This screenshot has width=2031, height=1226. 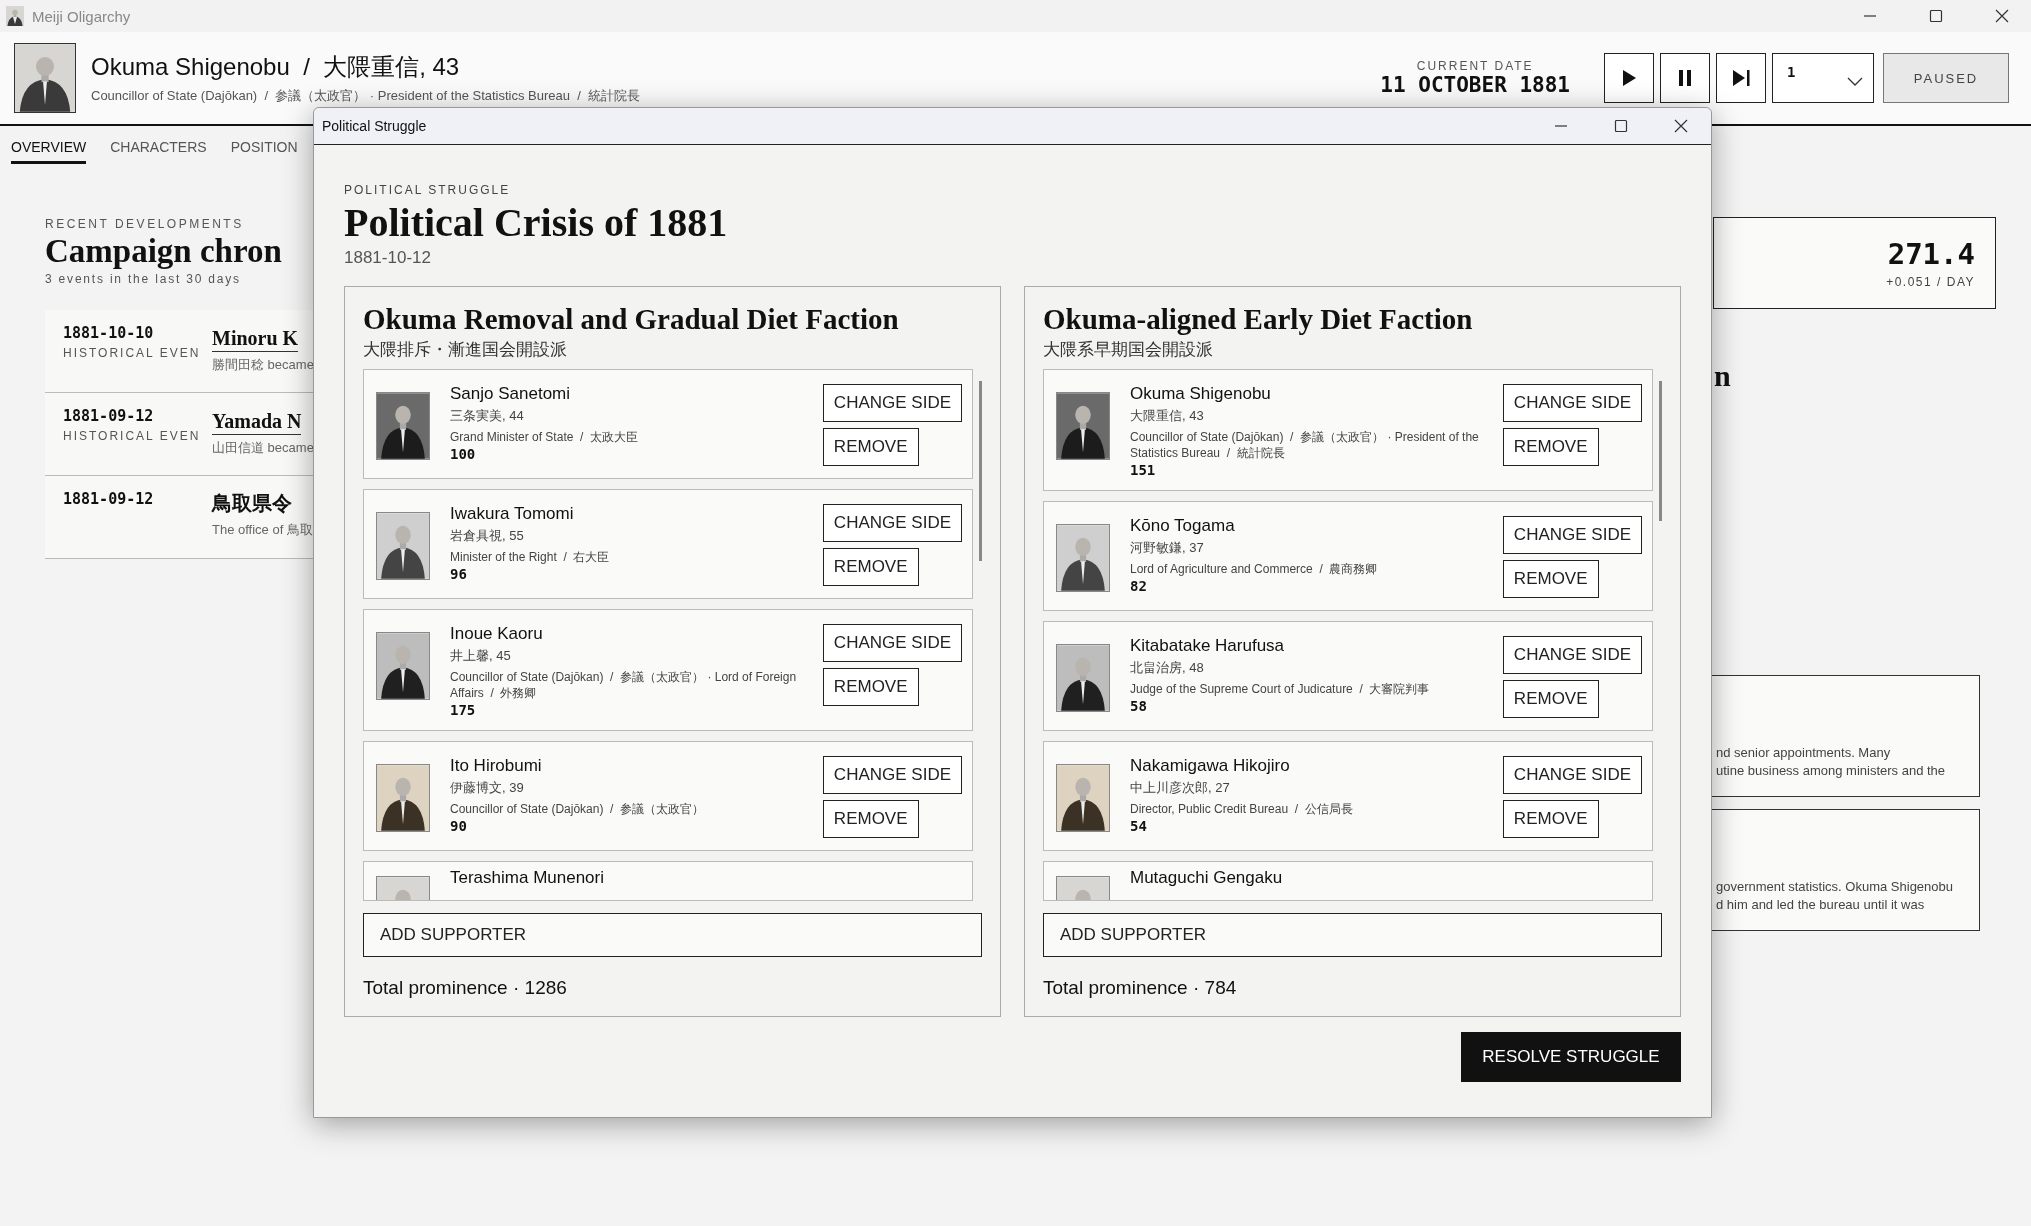 I want to click on speed-select: 1, so click(x=1823, y=78).